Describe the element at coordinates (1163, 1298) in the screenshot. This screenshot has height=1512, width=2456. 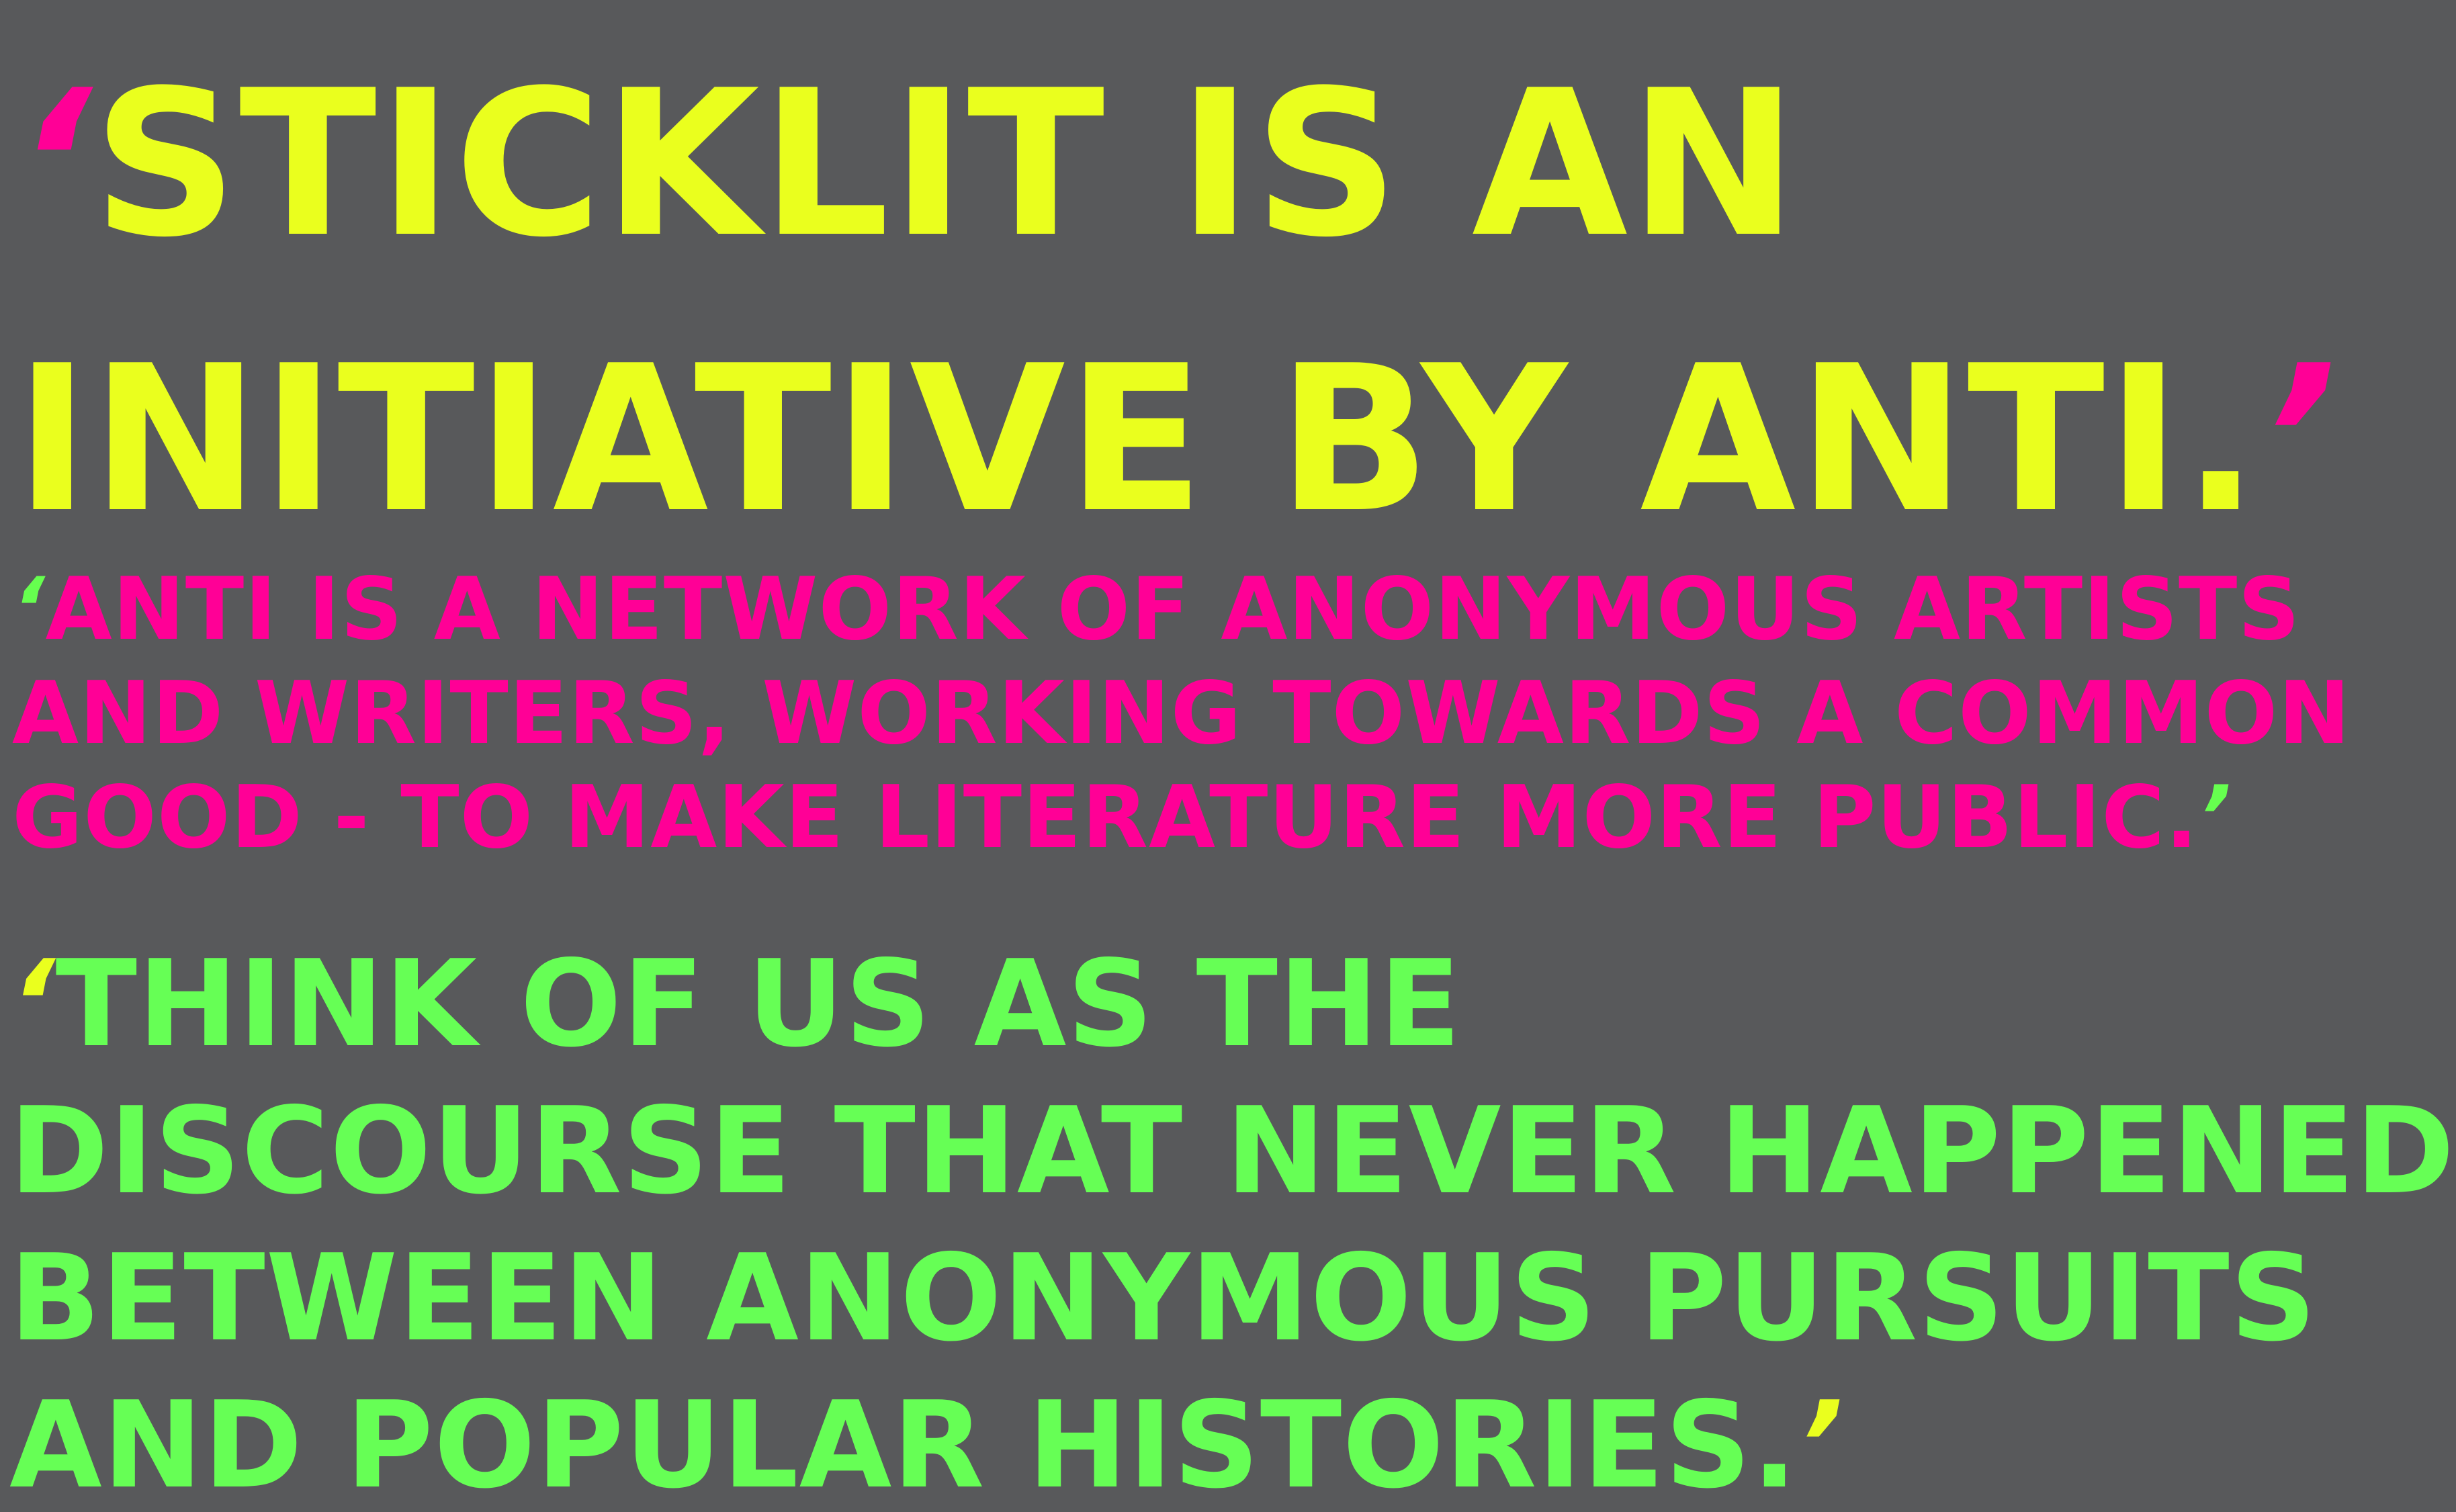
I see `statement-text: BETWEEN ANONYMOUS PURSUITS` at that location.